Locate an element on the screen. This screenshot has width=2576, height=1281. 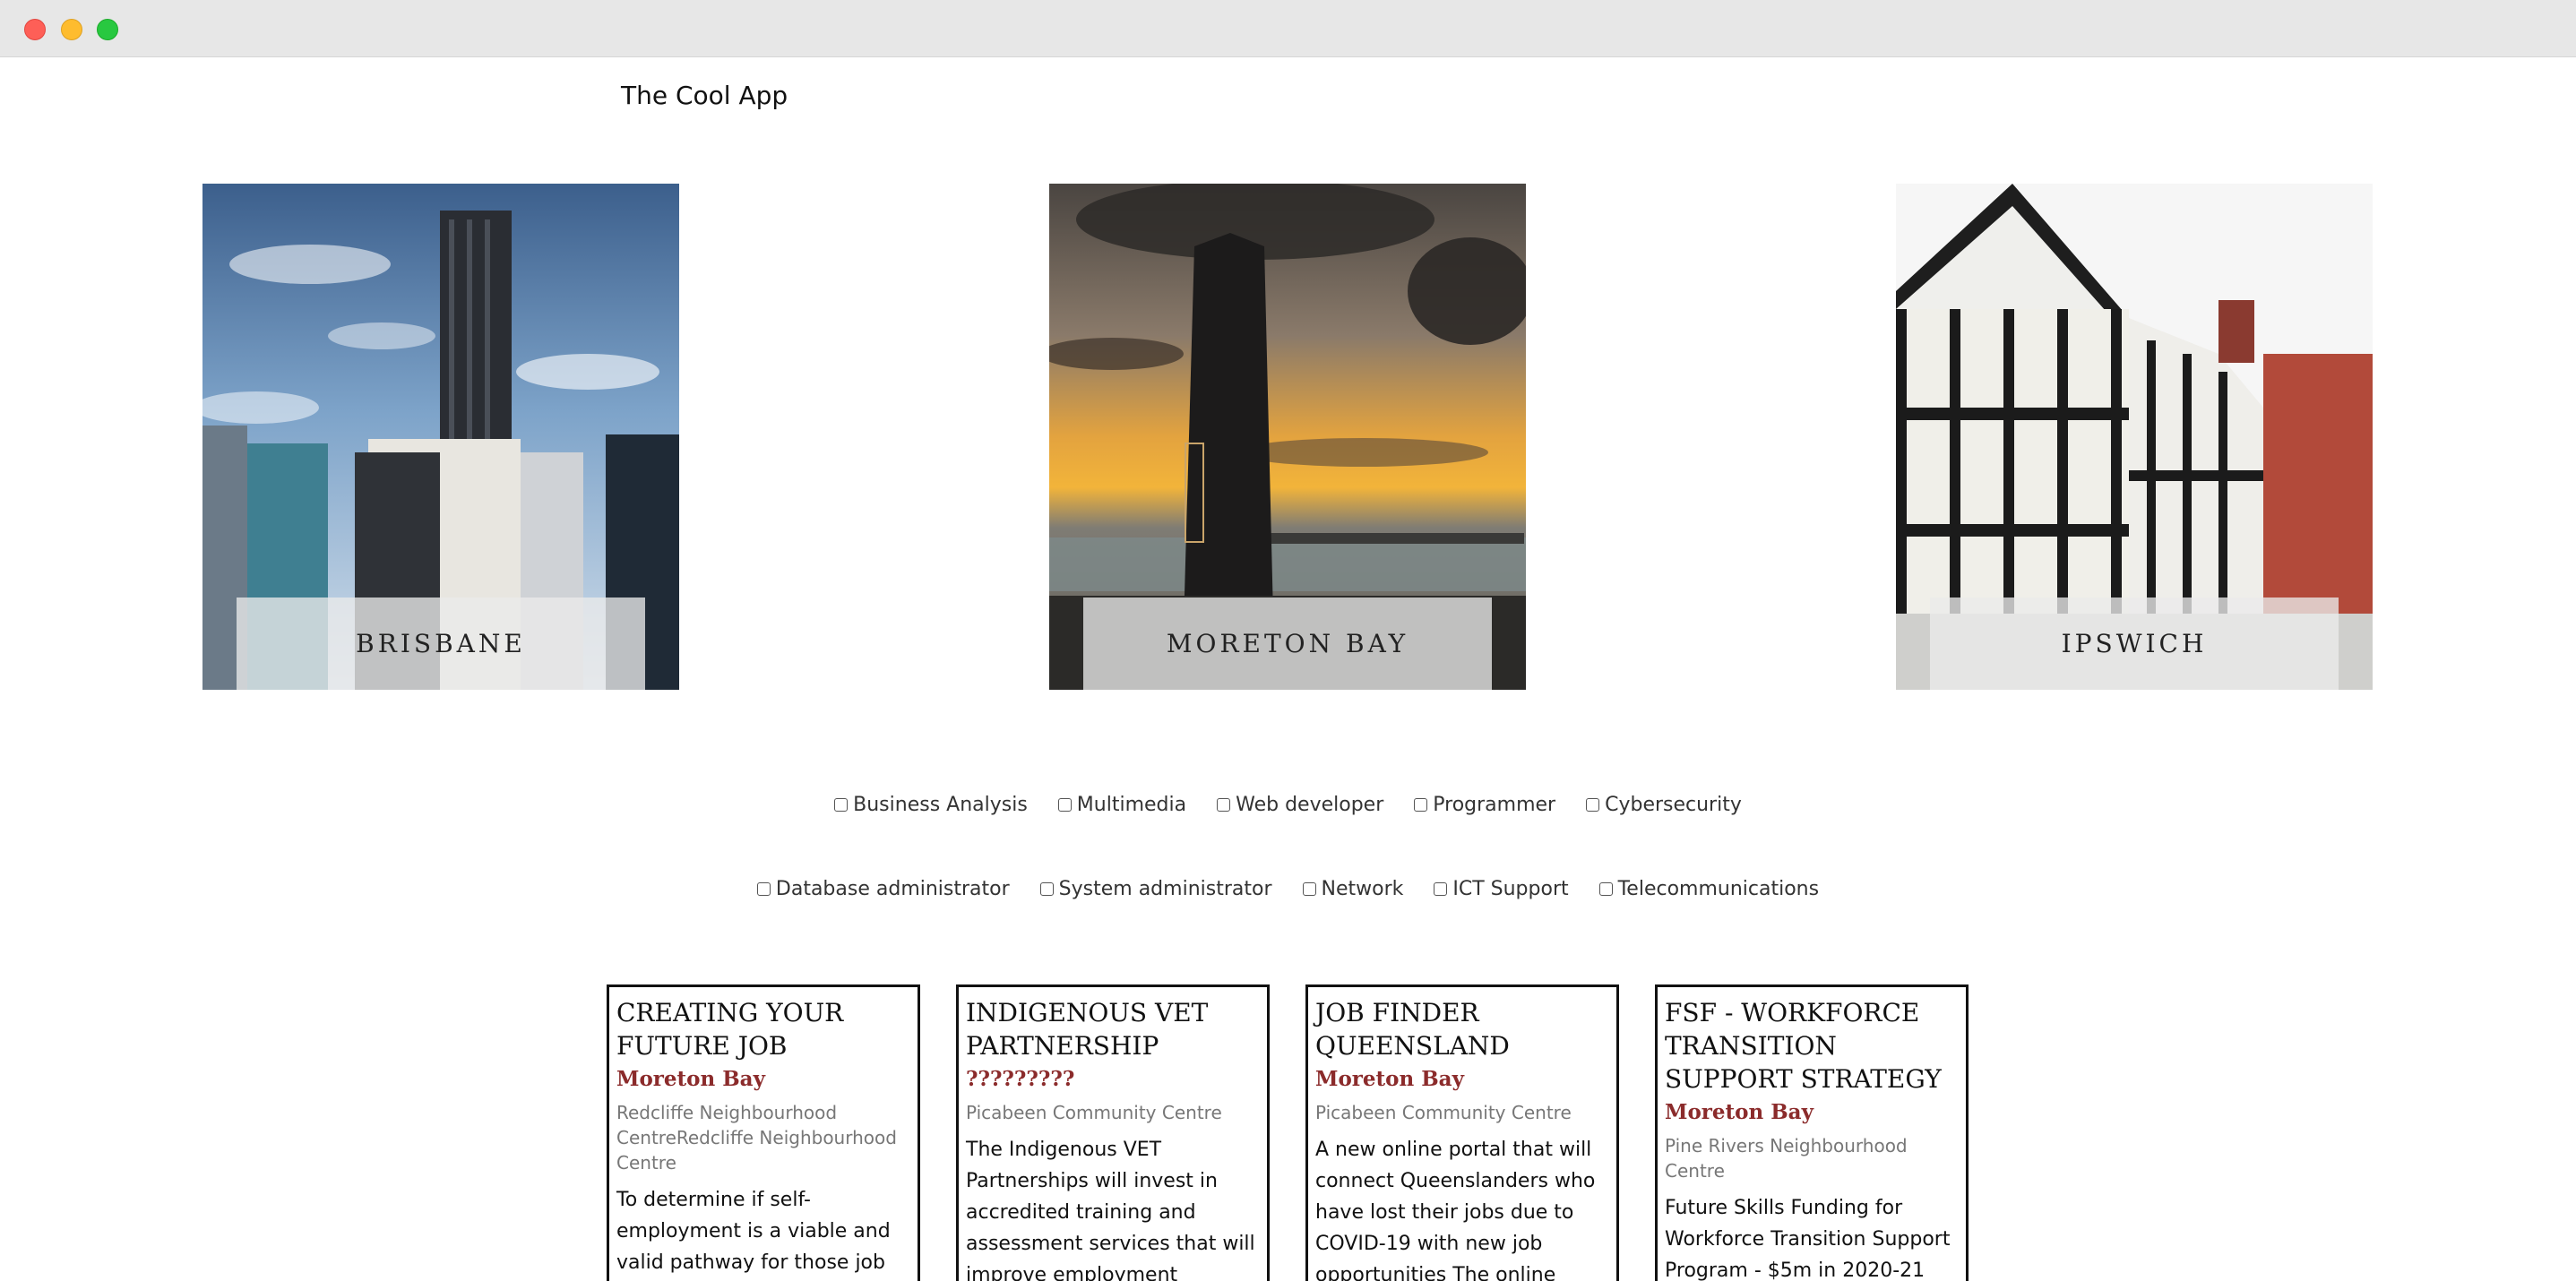
city-label-ipswich: IPSWICH is located at coordinates (2134, 644).